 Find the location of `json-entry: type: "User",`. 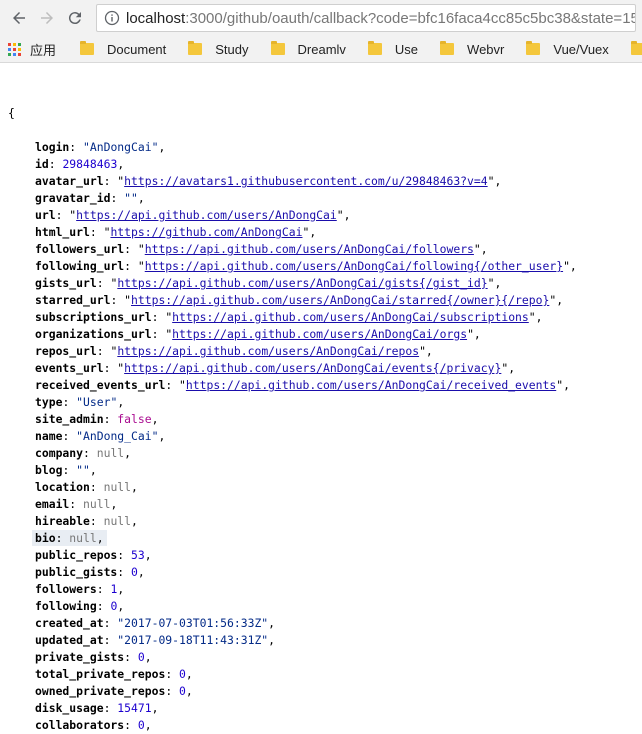

json-entry: type: "User", is located at coordinates (80, 402).